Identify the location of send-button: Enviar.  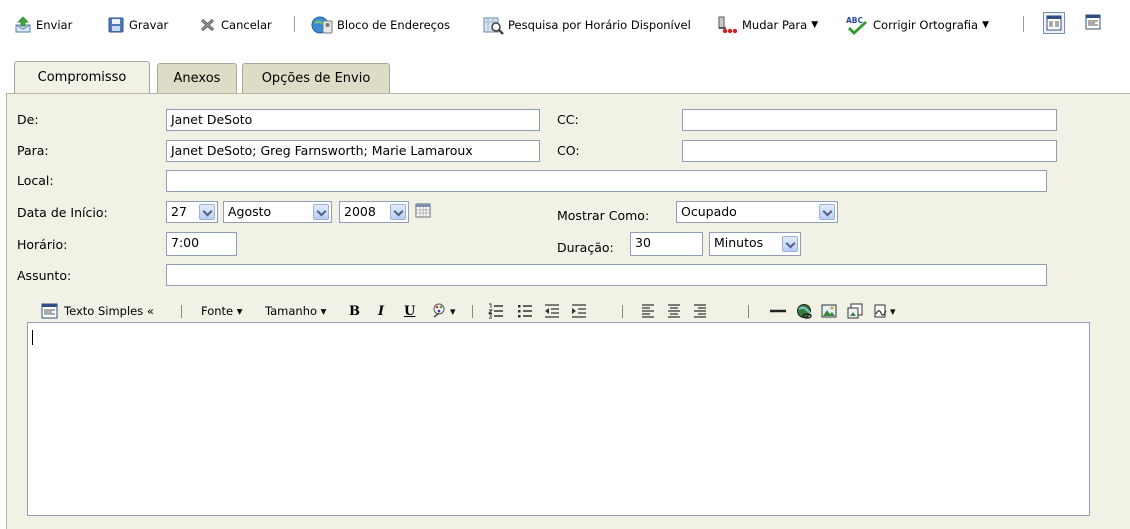
(43, 25).